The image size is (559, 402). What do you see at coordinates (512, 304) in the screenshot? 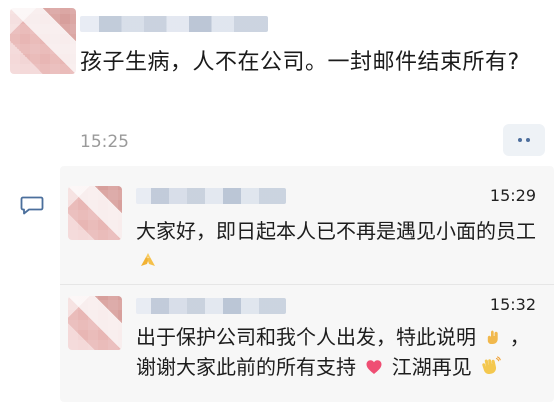
I see `reply-time-2: 15:32` at bounding box center [512, 304].